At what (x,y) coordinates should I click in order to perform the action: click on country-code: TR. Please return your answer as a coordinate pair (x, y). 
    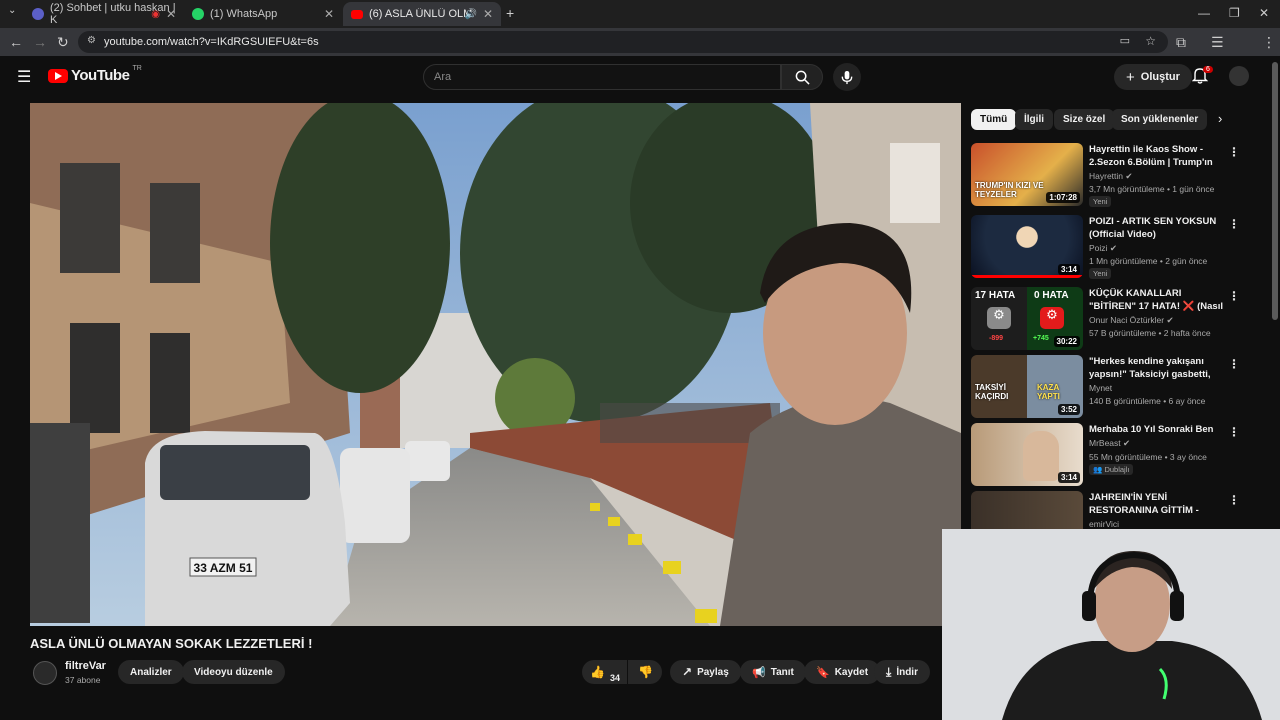
    Looking at the image, I should click on (137, 68).